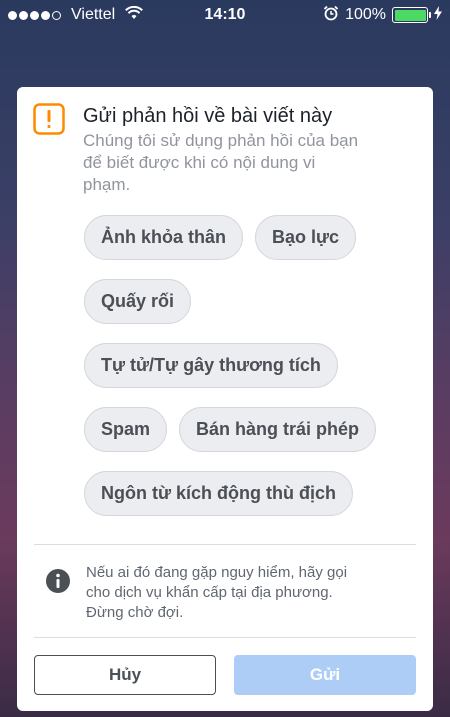  Describe the element at coordinates (126, 429) in the screenshot. I see `option-spam-chip: Spam` at that location.